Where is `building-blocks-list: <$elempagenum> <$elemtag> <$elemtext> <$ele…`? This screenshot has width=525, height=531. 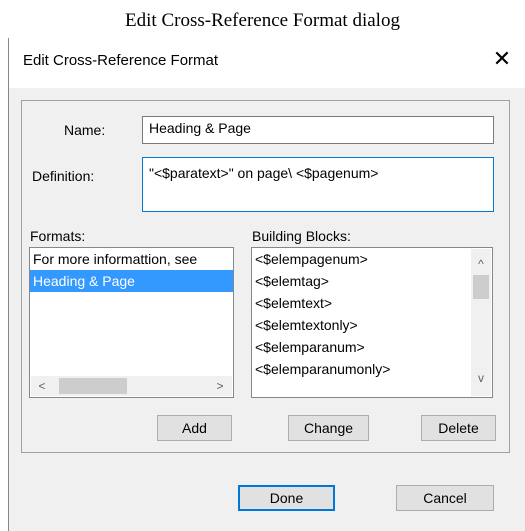
building-blocks-list: <$elempagenum> <$elemtag> <$elemtext> <$ele… is located at coordinates (372, 322).